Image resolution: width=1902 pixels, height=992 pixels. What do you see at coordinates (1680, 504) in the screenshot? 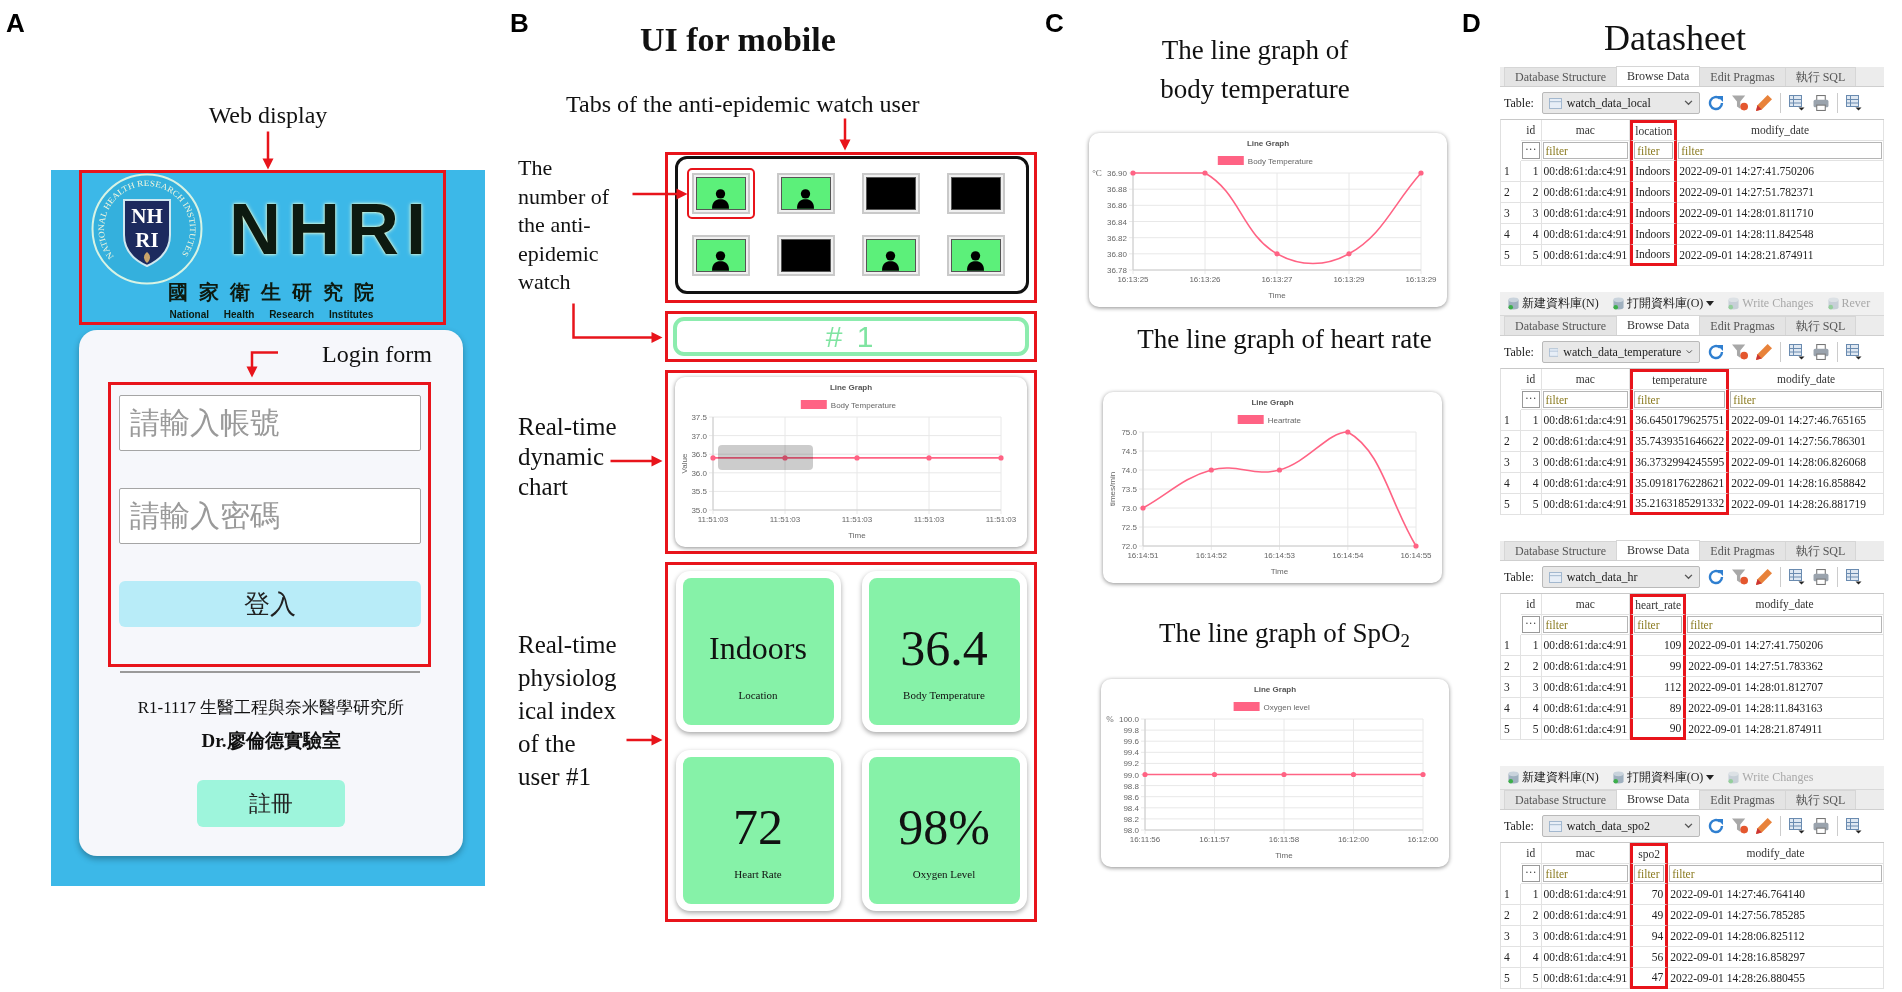
I see `table-cell: 35.2163185291332` at bounding box center [1680, 504].